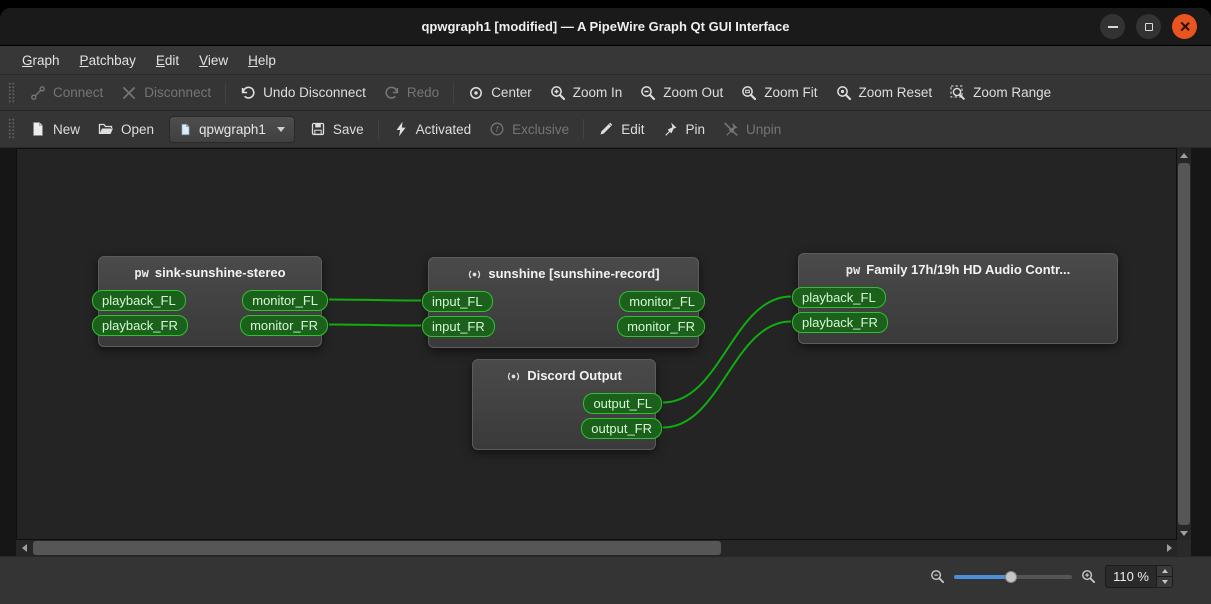  I want to click on zoom-fit-button: Zoom Fit, so click(779, 93).